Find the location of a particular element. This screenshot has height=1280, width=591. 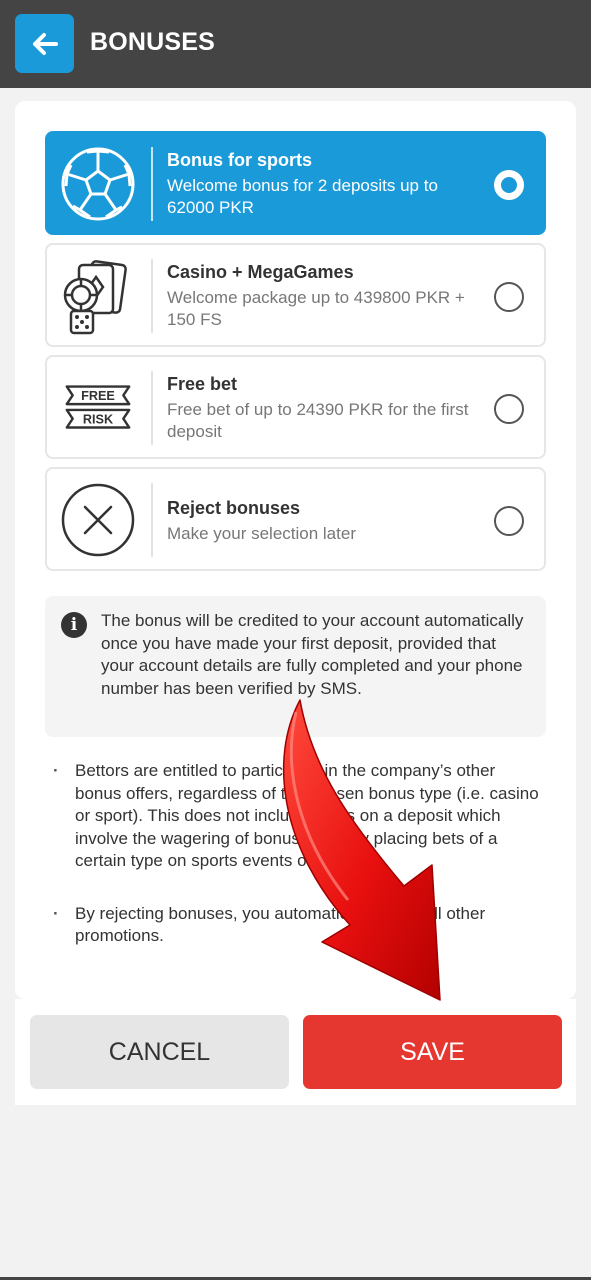

option-title: Reject bonuses is located at coordinates (234, 508).